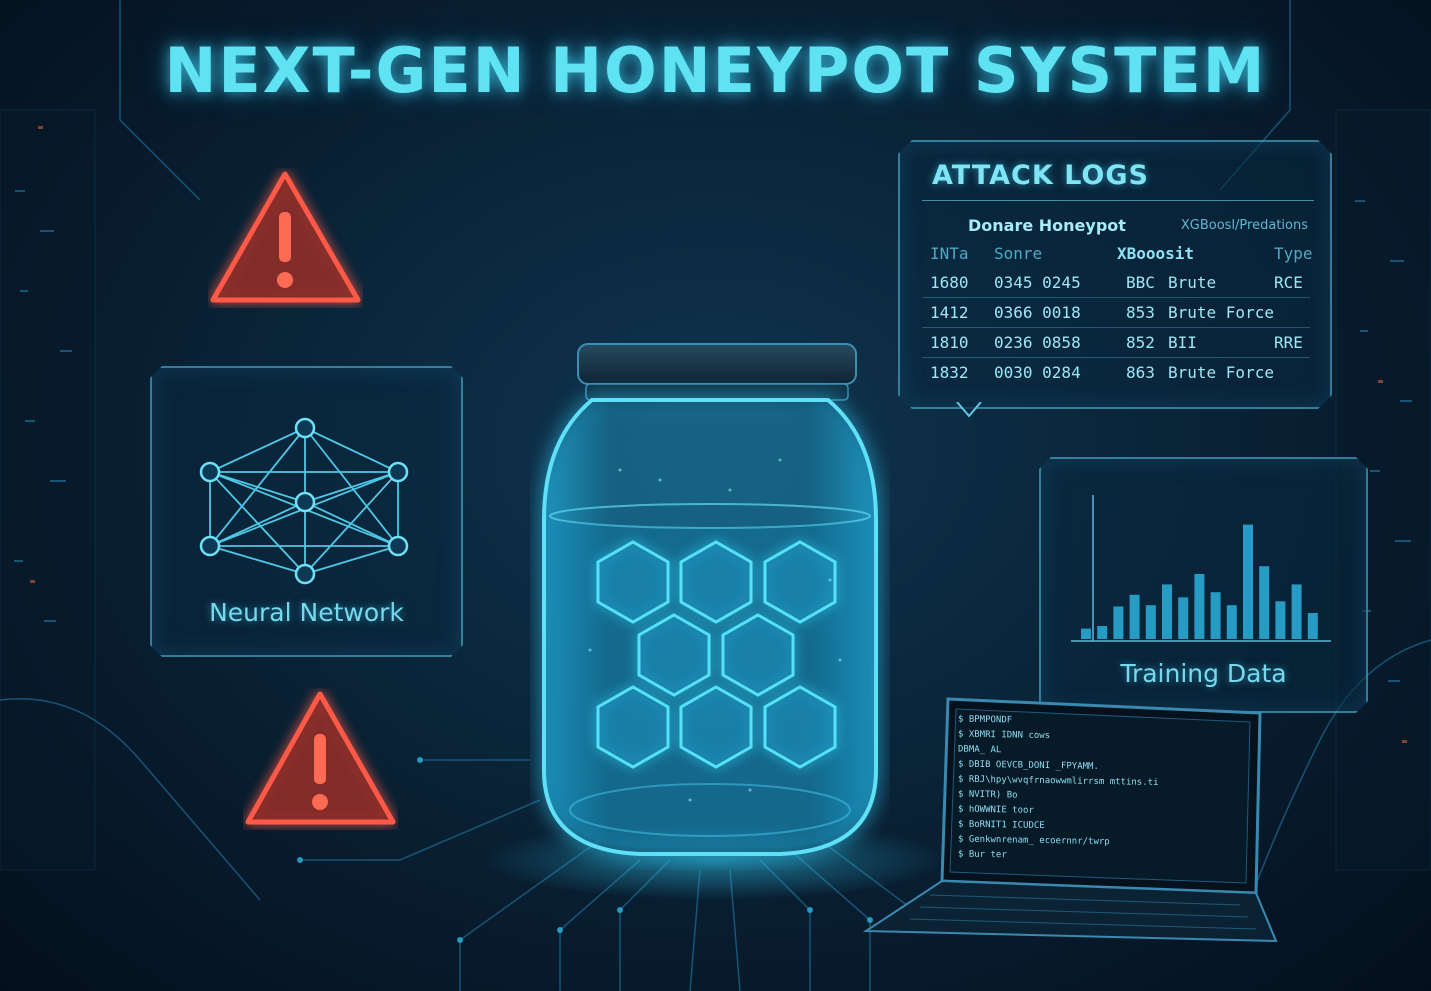 Image resolution: width=1431 pixels, height=991 pixels. Describe the element at coordinates (710, 599) in the screenshot. I see `honeypot-jar-icon` at that location.